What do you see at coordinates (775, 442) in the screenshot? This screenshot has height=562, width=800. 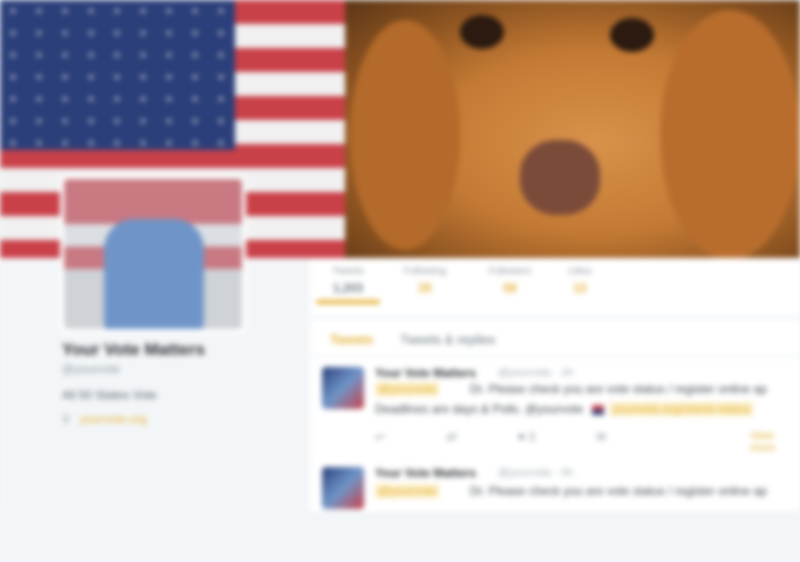 I see `view-more-link: View more` at bounding box center [775, 442].